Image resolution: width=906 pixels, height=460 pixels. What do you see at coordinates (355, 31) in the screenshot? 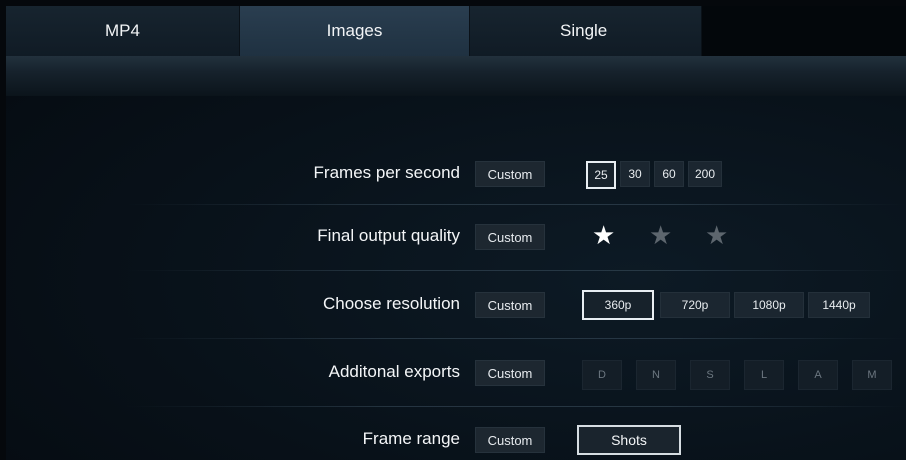
I see `tab-images: Images` at bounding box center [355, 31].